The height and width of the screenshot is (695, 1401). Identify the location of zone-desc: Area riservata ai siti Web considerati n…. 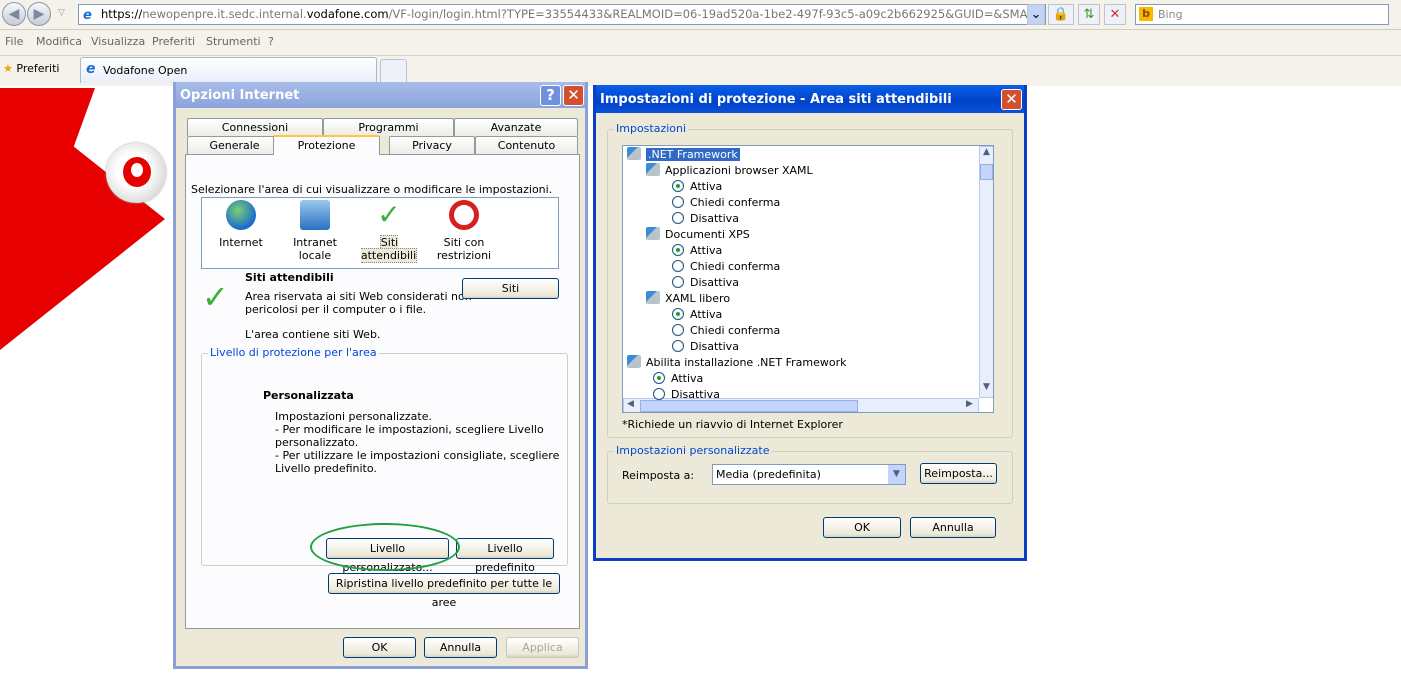
(358, 296).